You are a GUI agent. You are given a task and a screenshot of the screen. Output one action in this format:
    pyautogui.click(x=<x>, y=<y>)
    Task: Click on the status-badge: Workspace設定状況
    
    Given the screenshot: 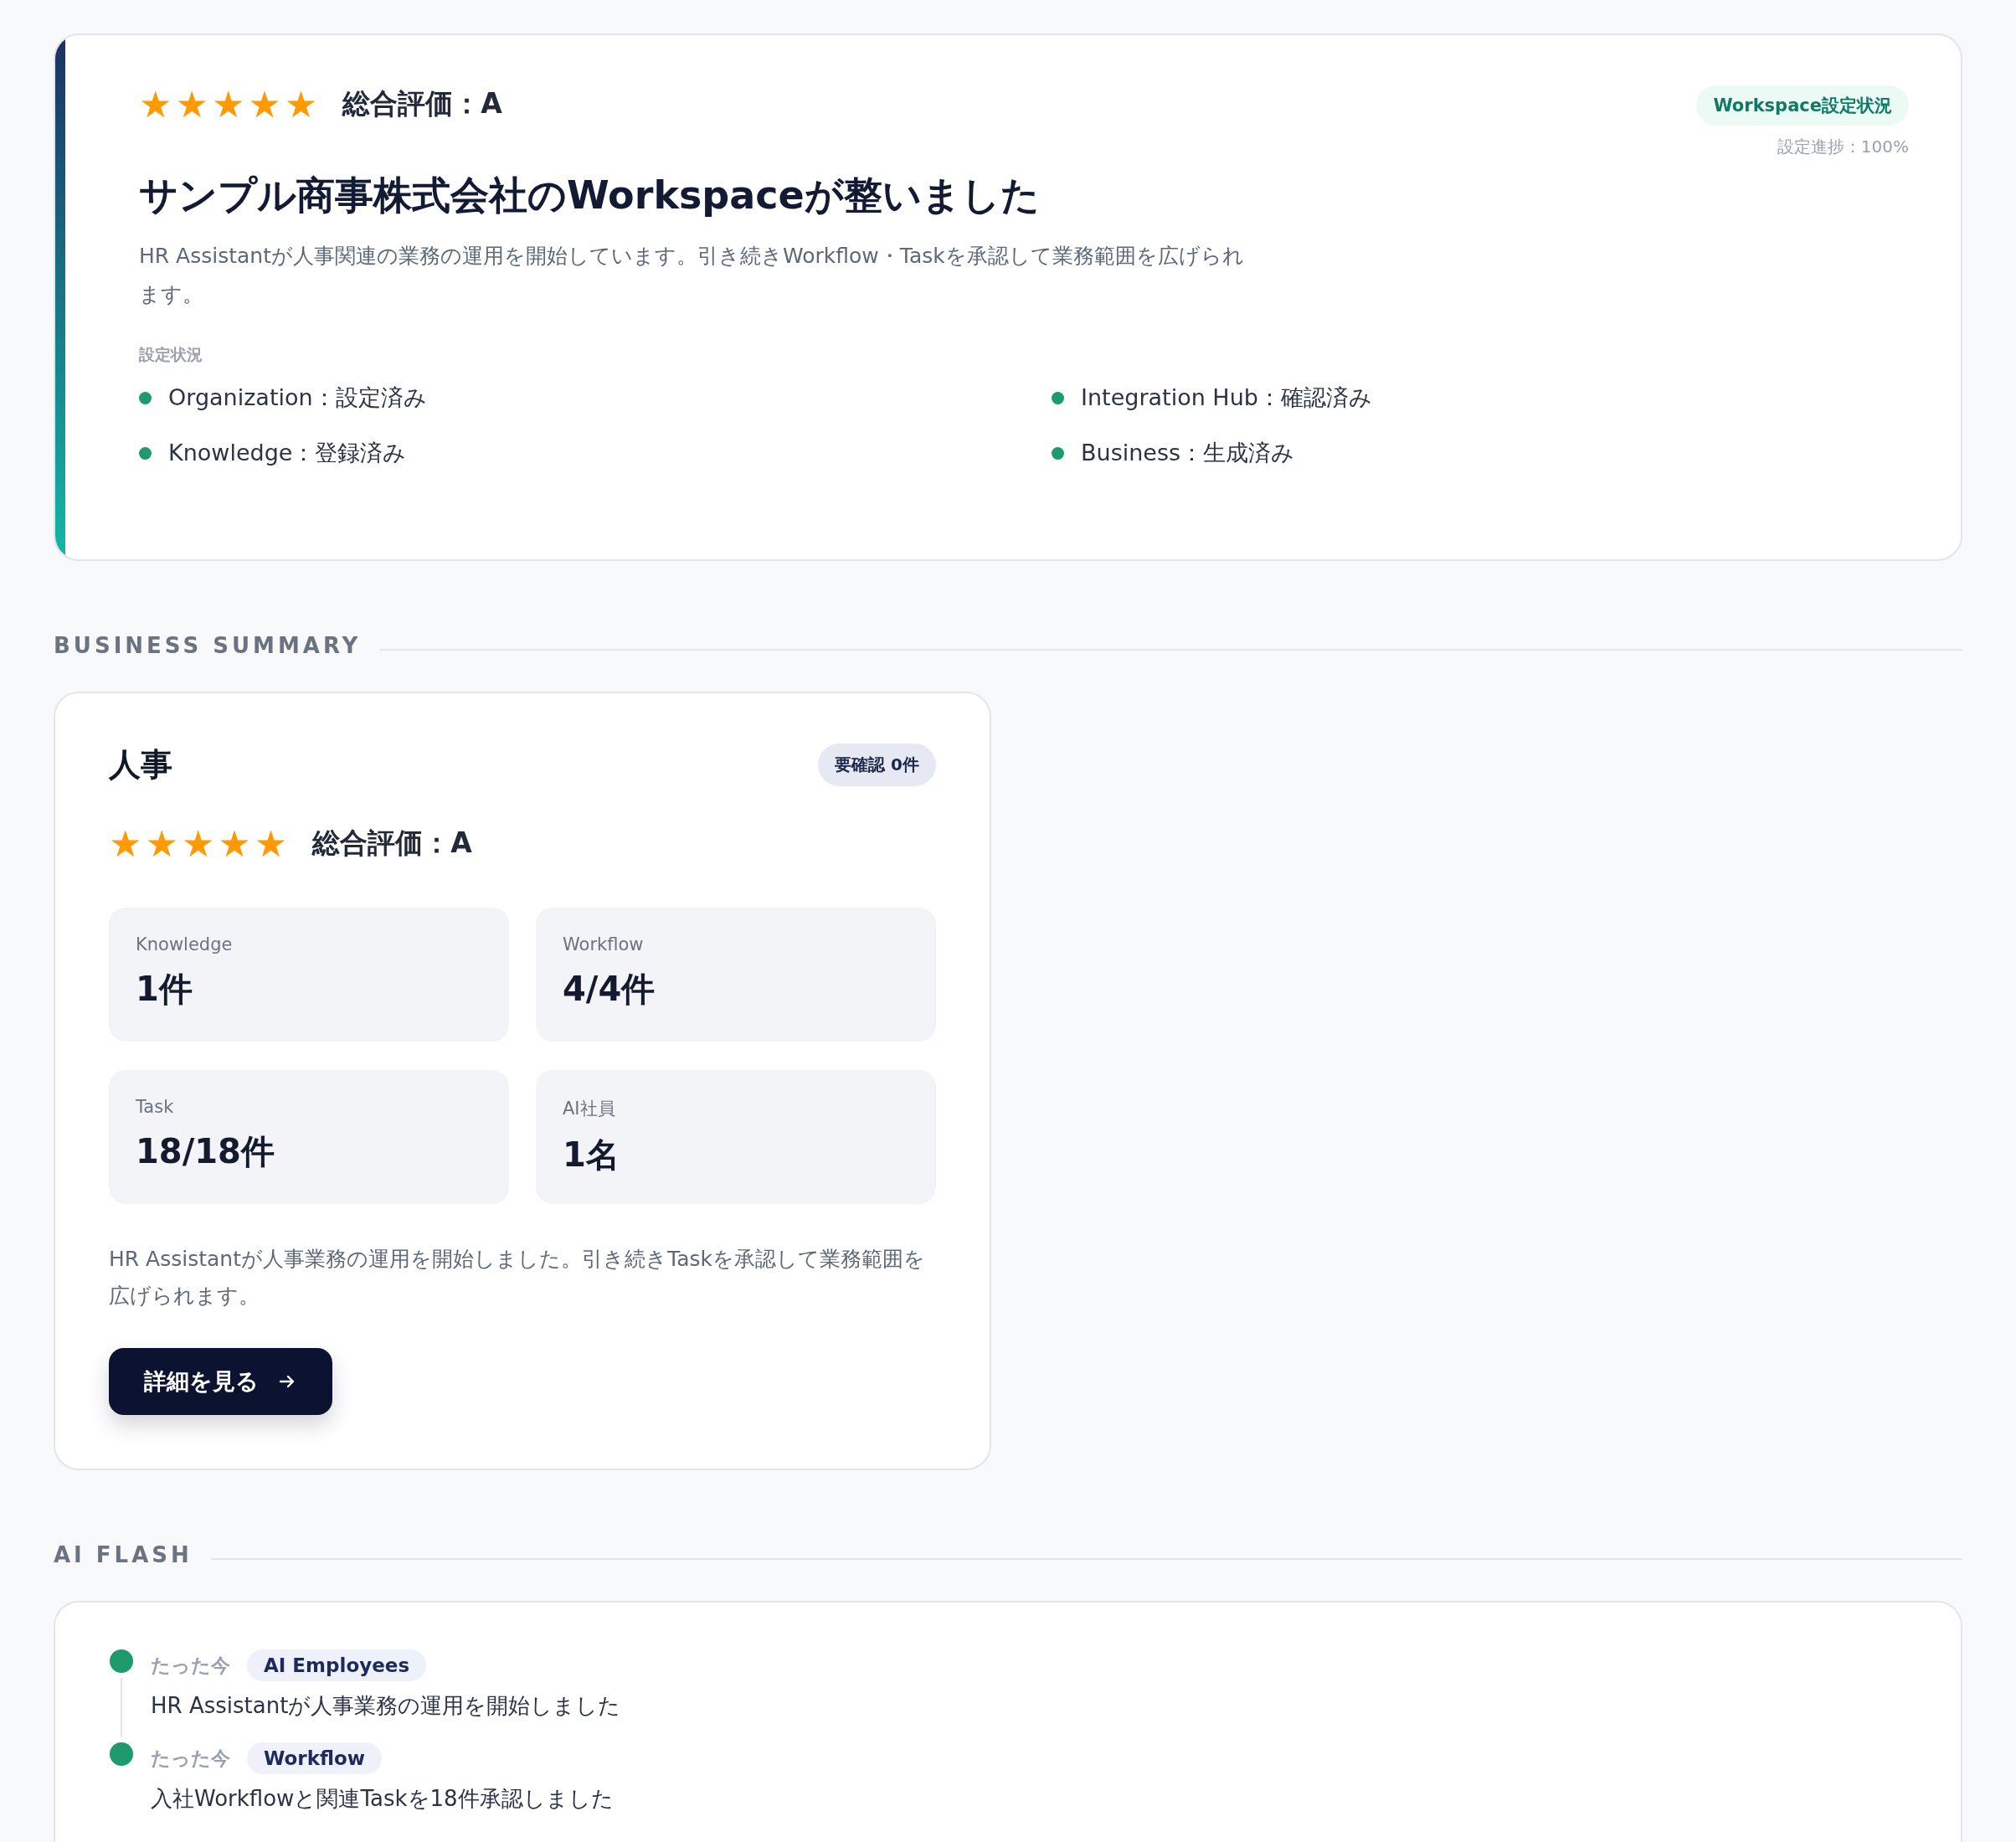 What is the action you would take?
    pyautogui.click(x=1802, y=106)
    